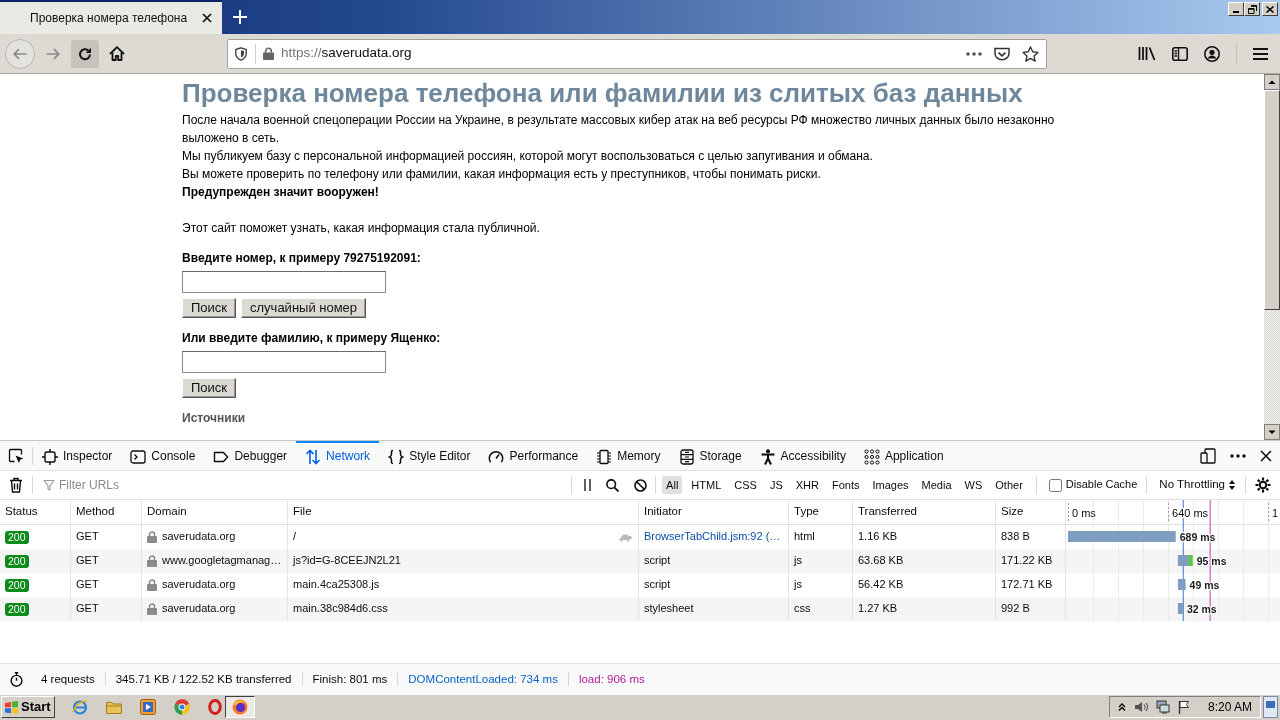 Image resolution: width=1280 pixels, height=720 pixels. Describe the element at coordinates (588, 485) in the screenshot. I see `pause-icon` at that location.